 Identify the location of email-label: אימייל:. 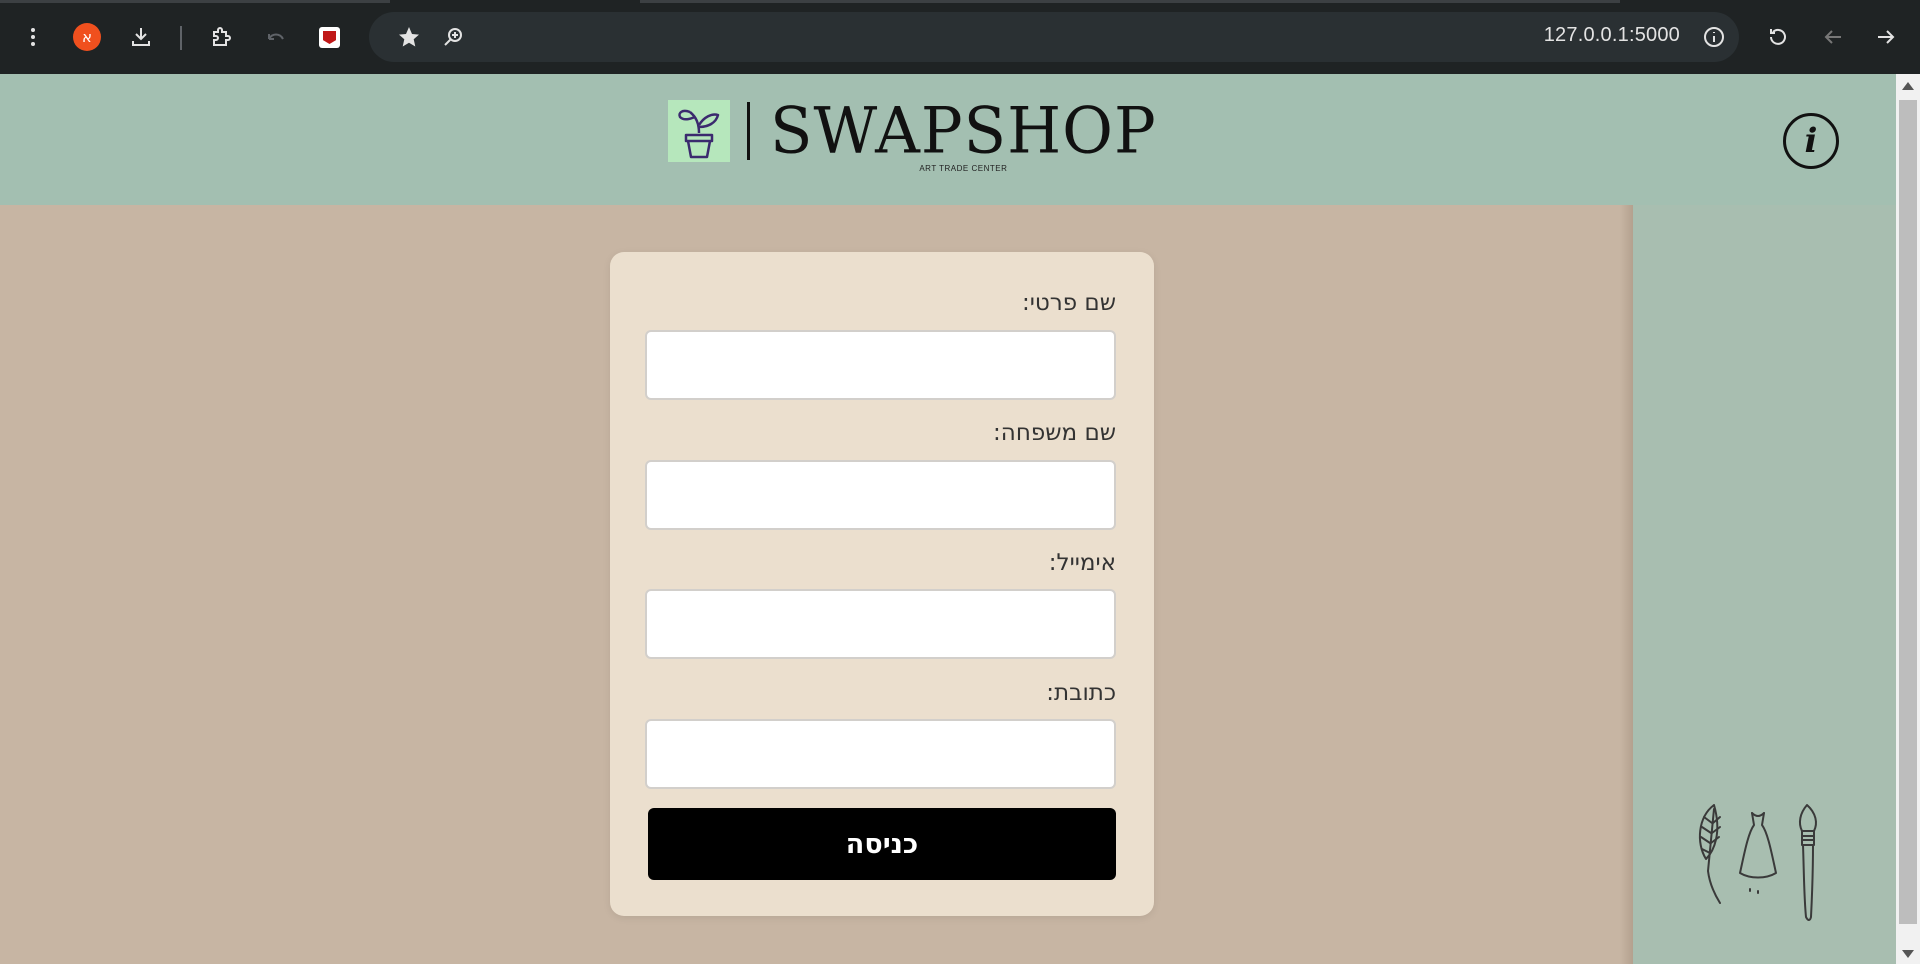
(1082, 563).